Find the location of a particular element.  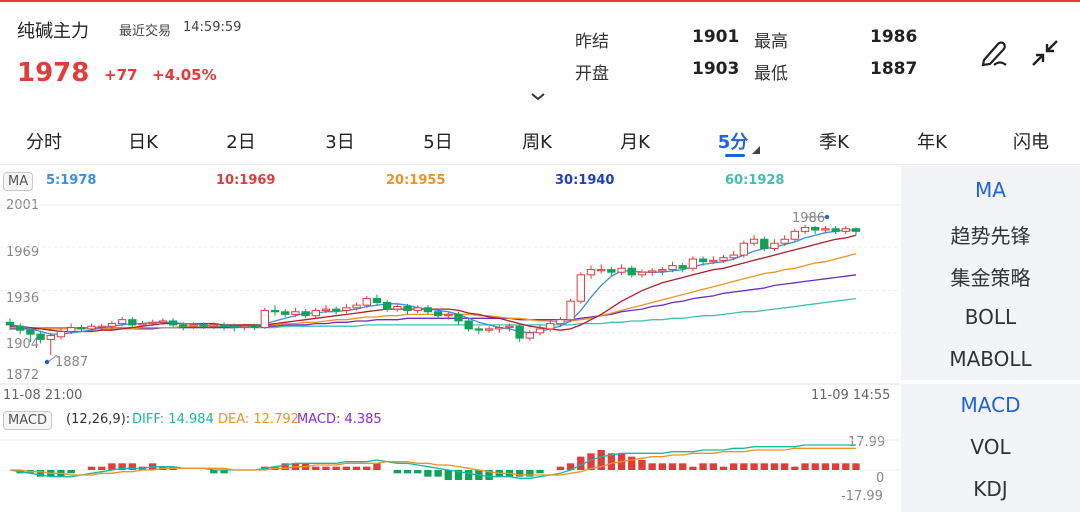

indicator-side-menu: MA 趋势先锋 集金策略 BOLL MABOLL MACD VOL KDJ is located at coordinates (990, 339).